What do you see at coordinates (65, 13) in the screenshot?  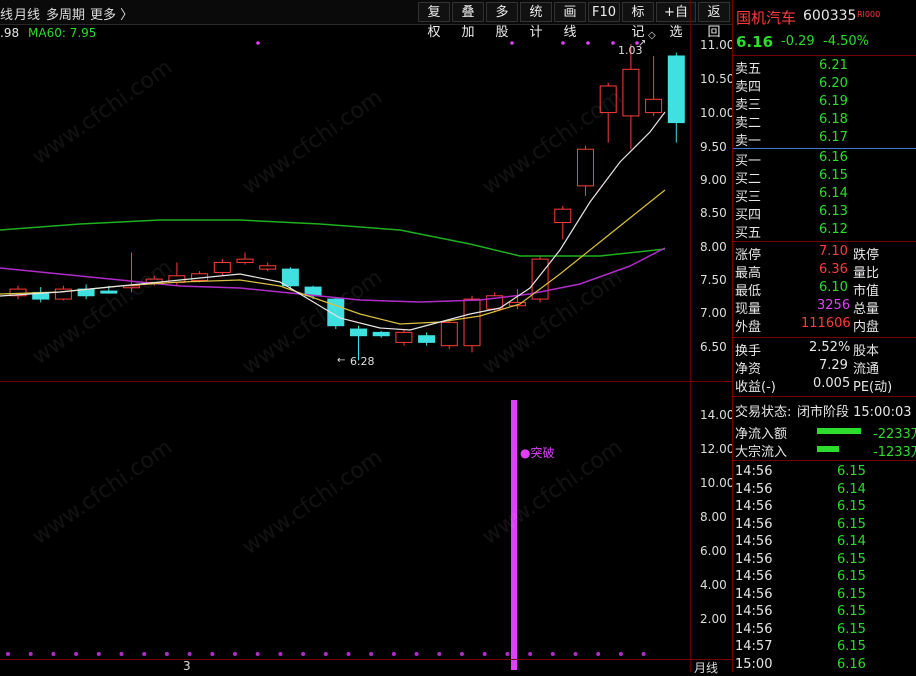 I see `multi-period-tab: 多周期` at bounding box center [65, 13].